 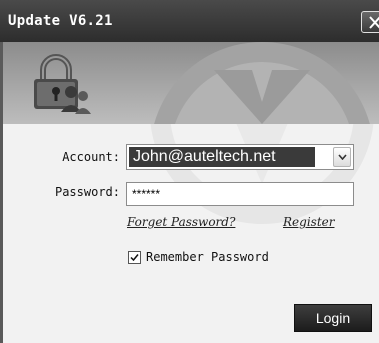 What do you see at coordinates (222, 157) in the screenshot?
I see `account-selected-value: John@auteltech.net` at bounding box center [222, 157].